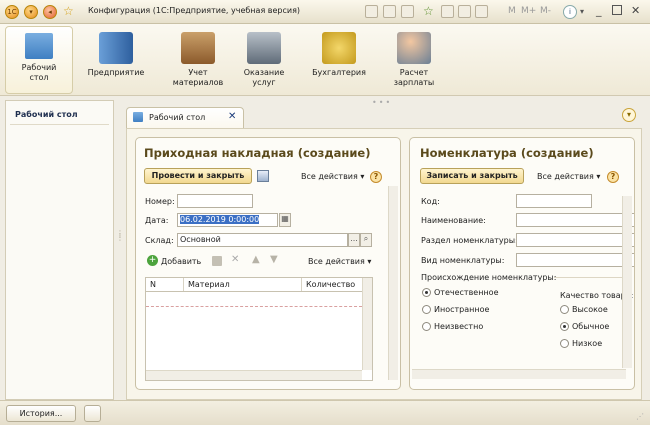  What do you see at coordinates (256, 259) in the screenshot?
I see `move-up-icon: ▲` at bounding box center [256, 259].